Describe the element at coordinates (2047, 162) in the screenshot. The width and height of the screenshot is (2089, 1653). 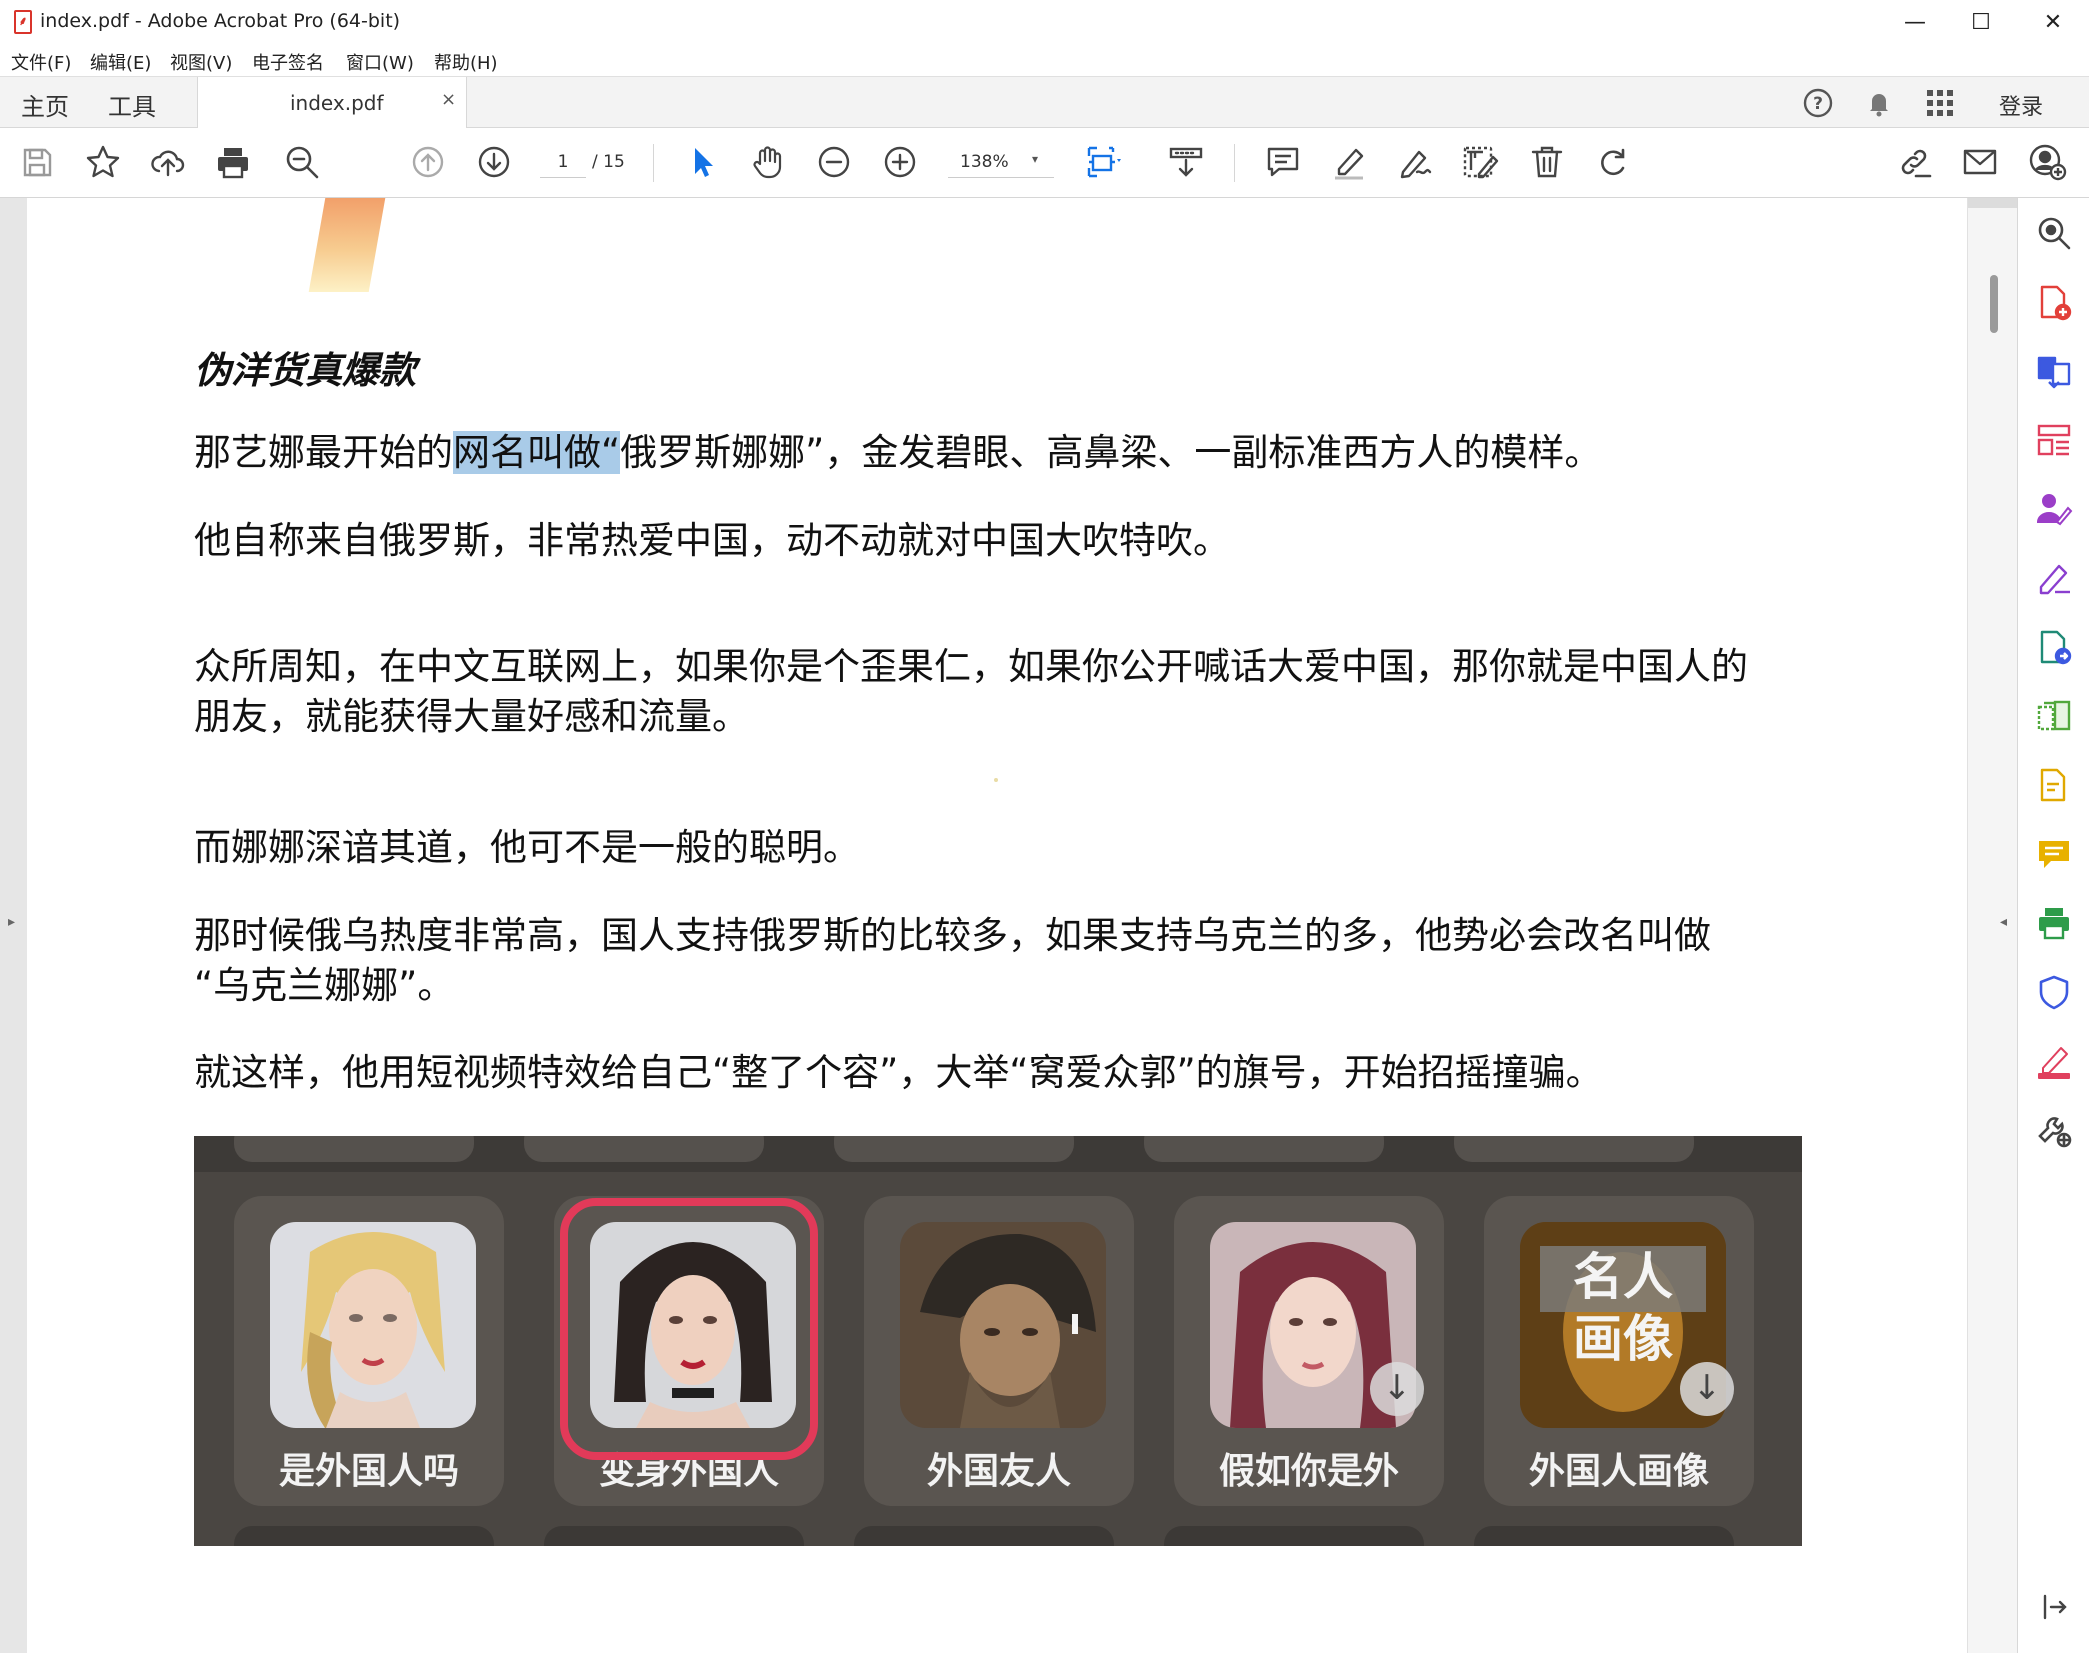
I see `add-user-icon` at that location.